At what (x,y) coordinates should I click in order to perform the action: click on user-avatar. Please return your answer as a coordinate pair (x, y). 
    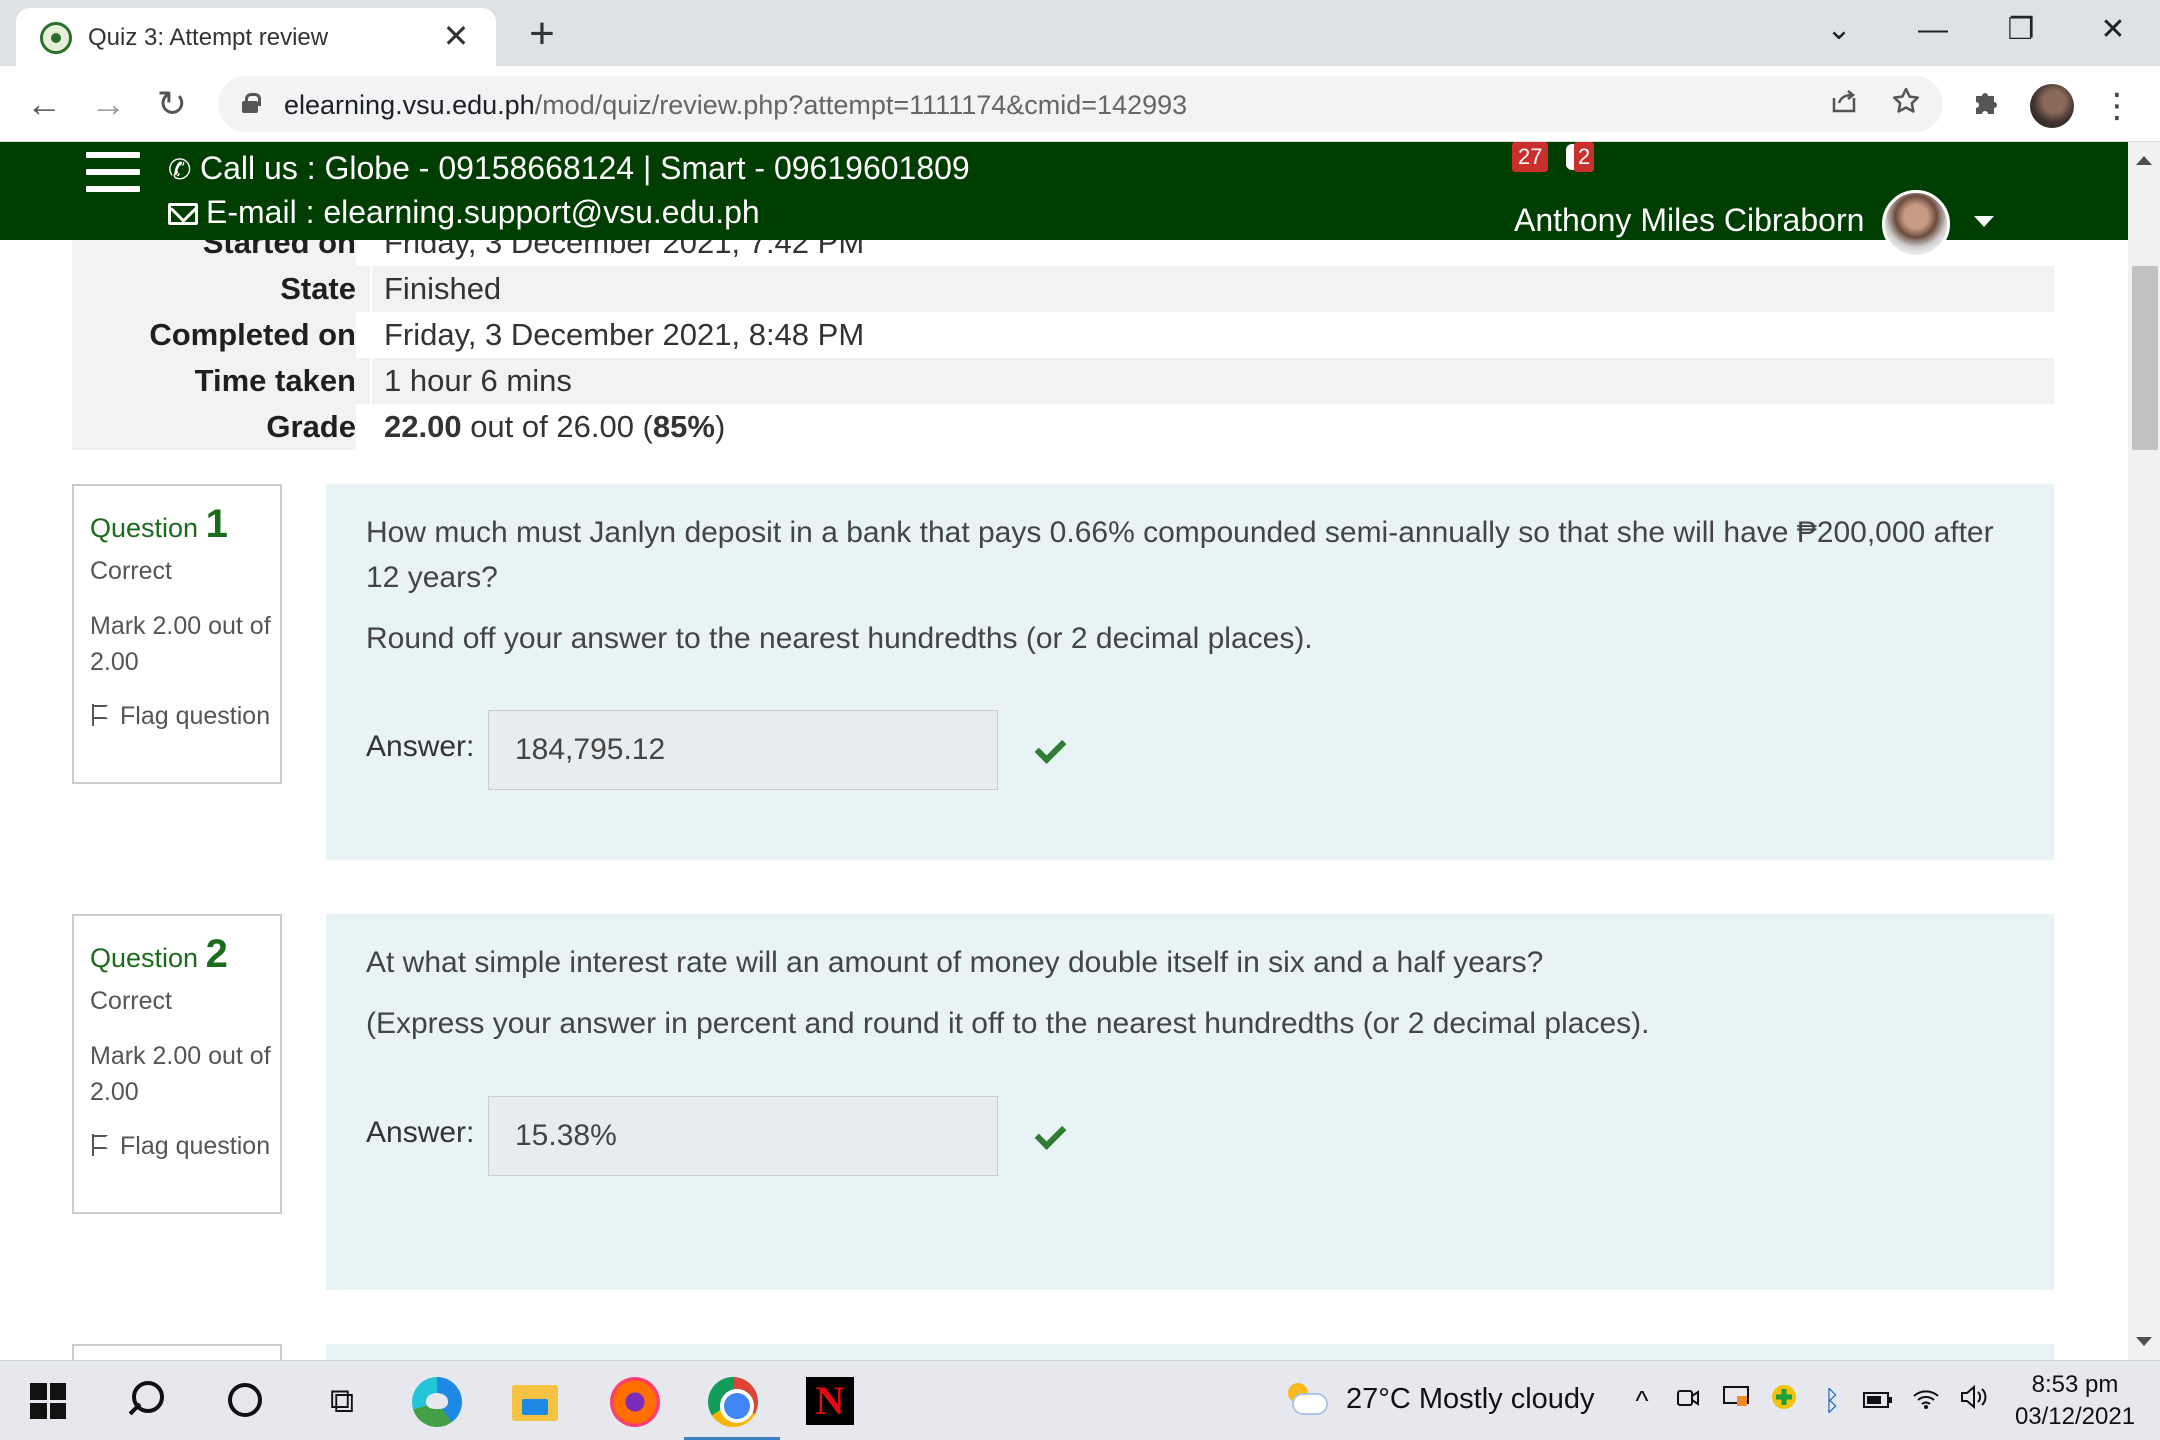
    Looking at the image, I should click on (1916, 224).